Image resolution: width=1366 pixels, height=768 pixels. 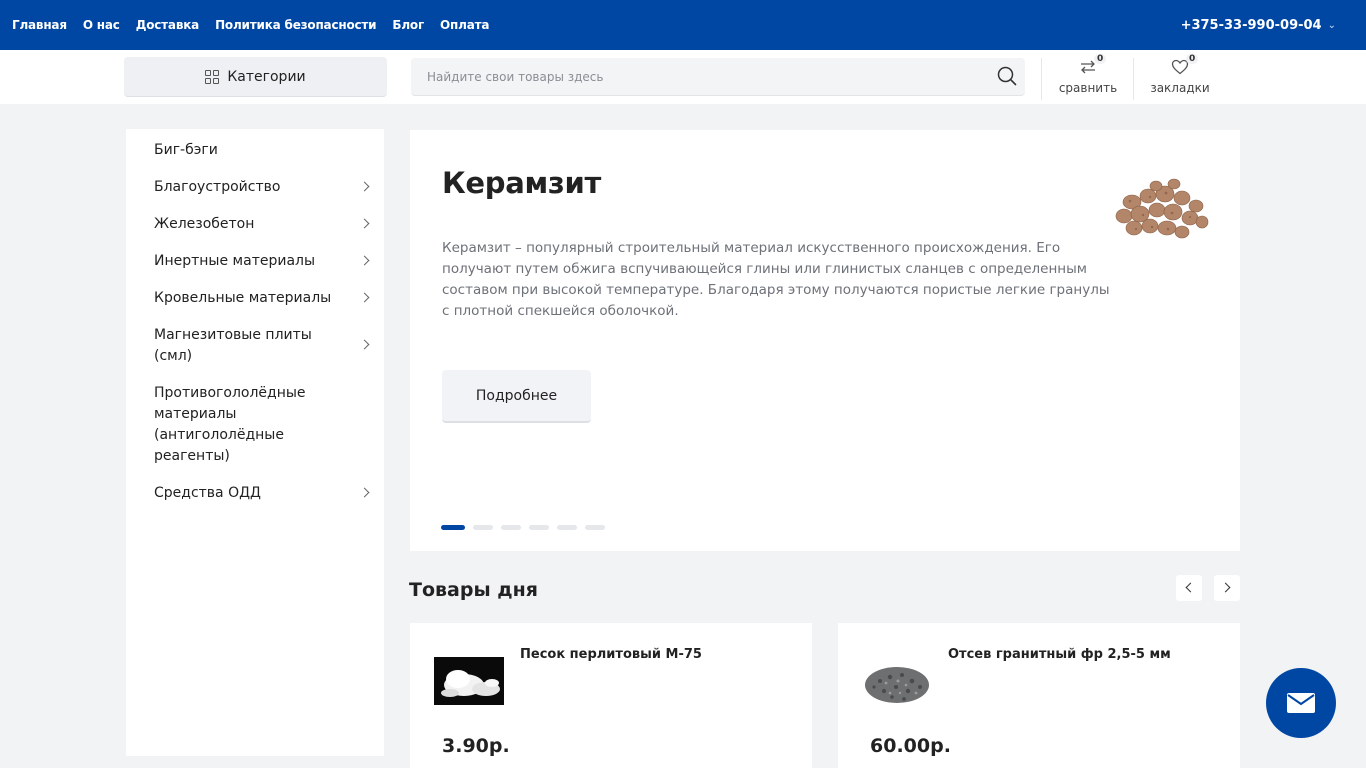 I want to click on contact-mail-button, so click(x=1301, y=703).